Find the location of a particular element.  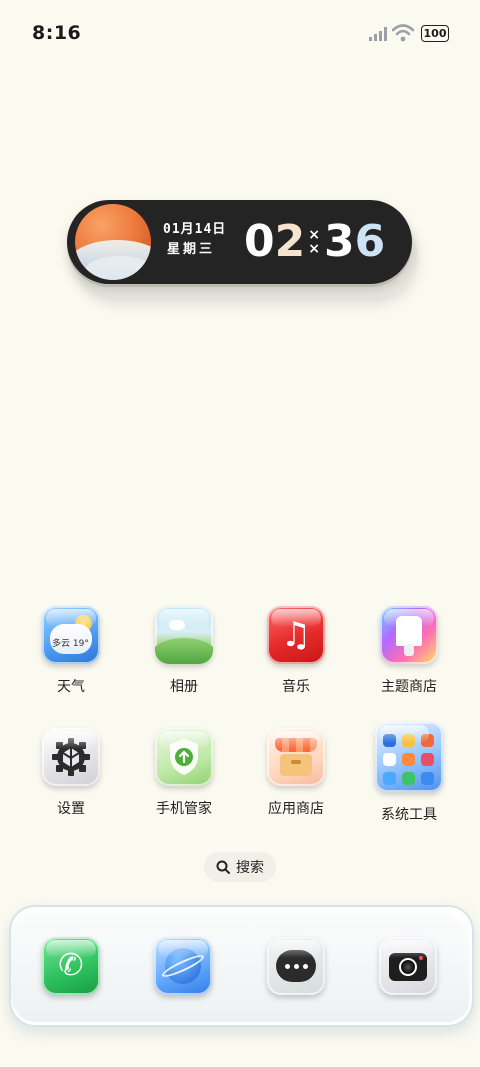

hour-tens: 0 is located at coordinates (259, 241).